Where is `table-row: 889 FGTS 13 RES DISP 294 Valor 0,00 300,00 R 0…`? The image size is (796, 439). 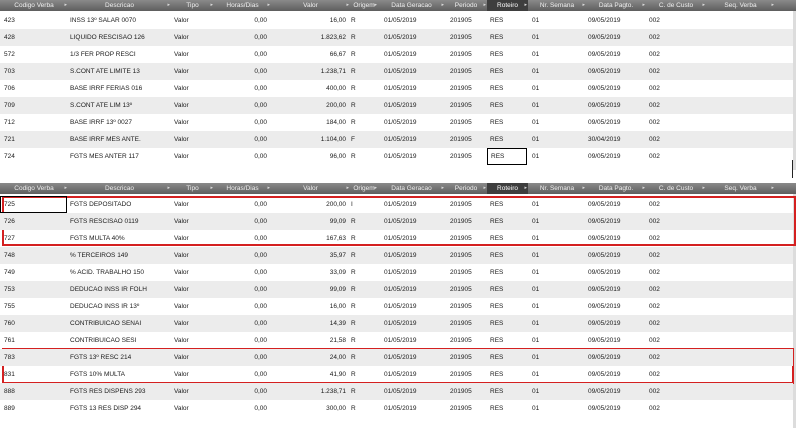
table-row: 889 FGTS 13 RES DISP 294 Valor 0,00 300,00 R 0… is located at coordinates (396, 408).